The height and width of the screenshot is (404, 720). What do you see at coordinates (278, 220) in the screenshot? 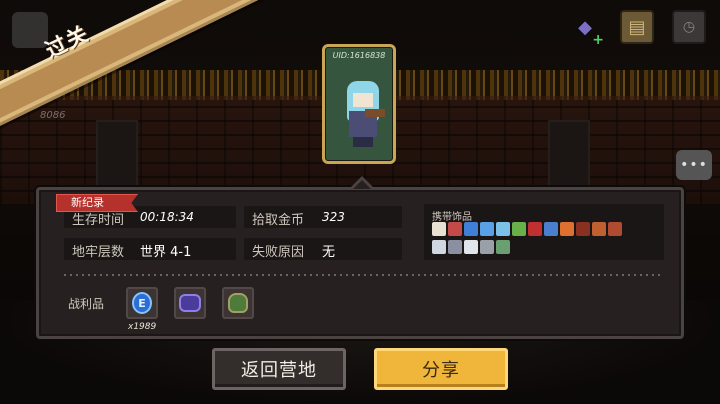
I see `stat-label: 拾取金币` at bounding box center [278, 220].